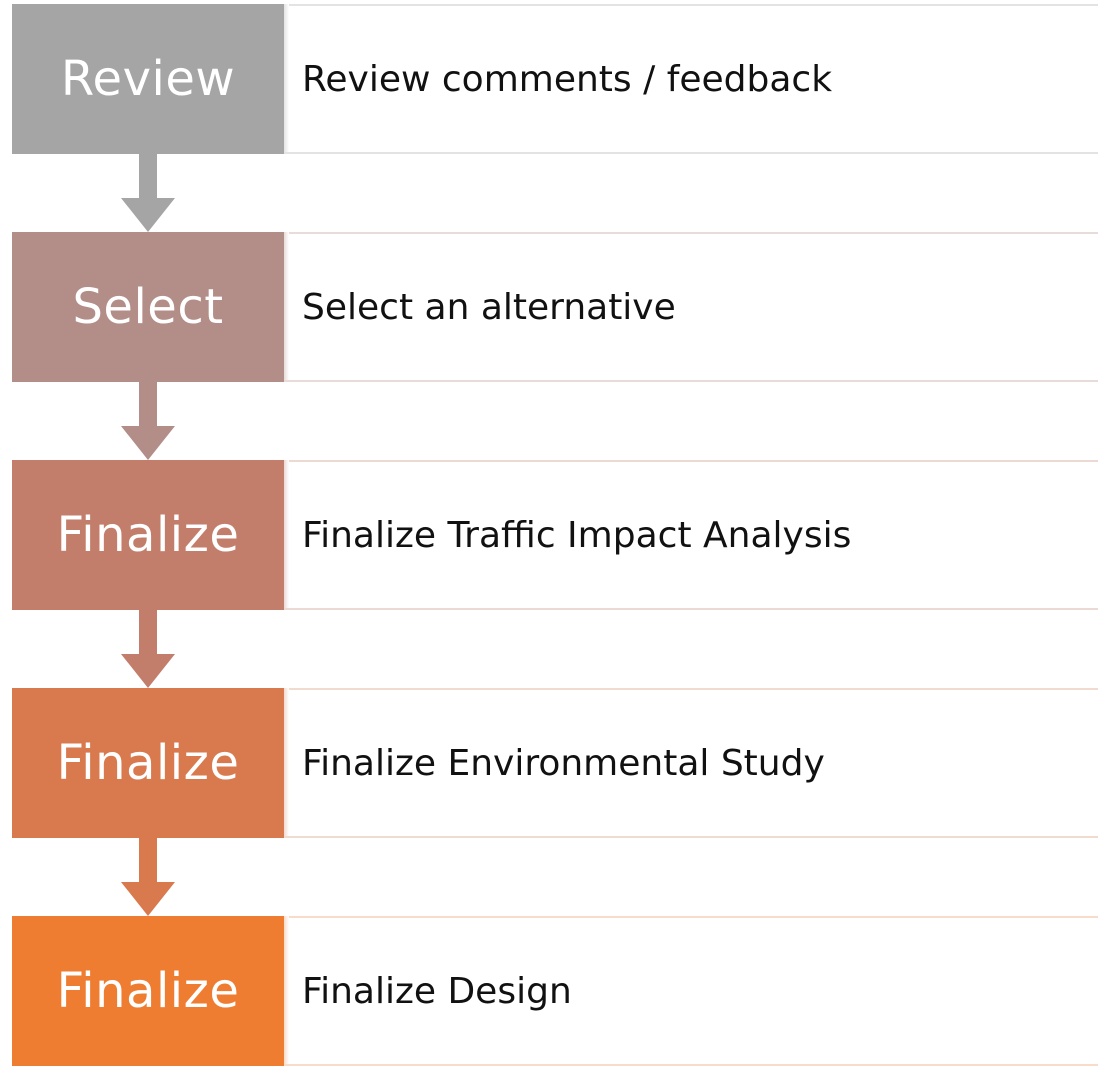  I want to click on step-description-finalize-traffic: Finalize Traffic Impact Analysis, so click(691, 535).